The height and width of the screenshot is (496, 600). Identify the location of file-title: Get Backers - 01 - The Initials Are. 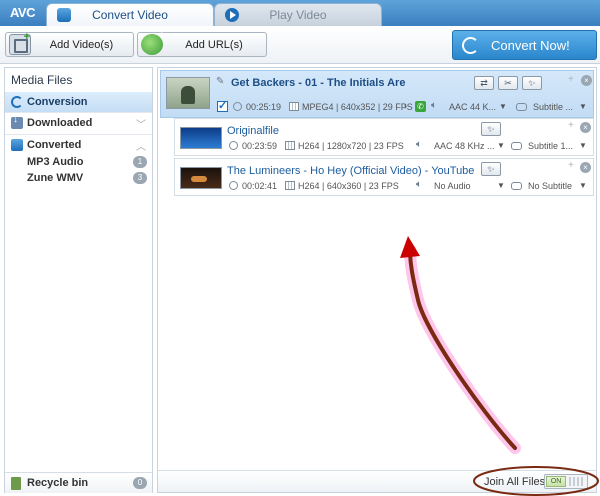
(318, 83).